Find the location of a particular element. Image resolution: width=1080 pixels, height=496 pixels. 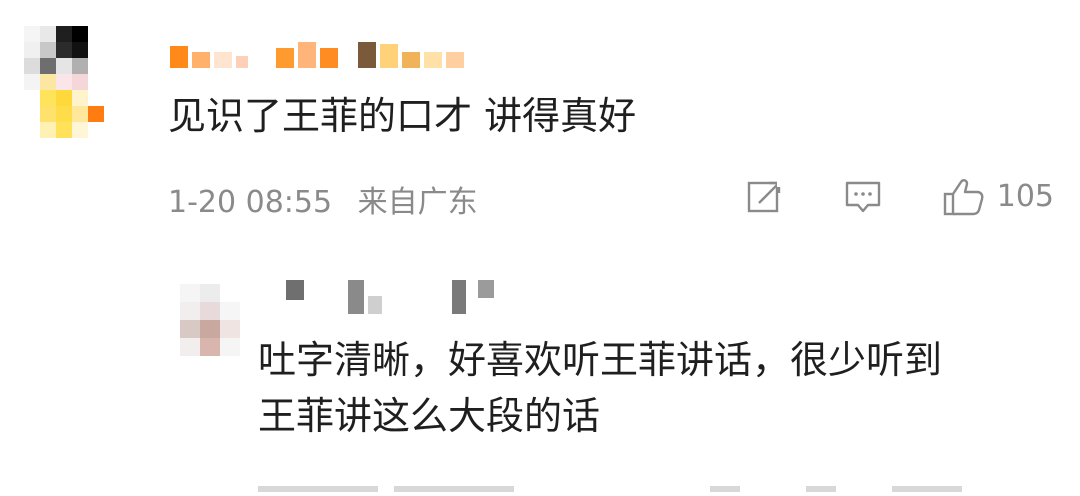

reply-button is located at coordinates (863, 197).